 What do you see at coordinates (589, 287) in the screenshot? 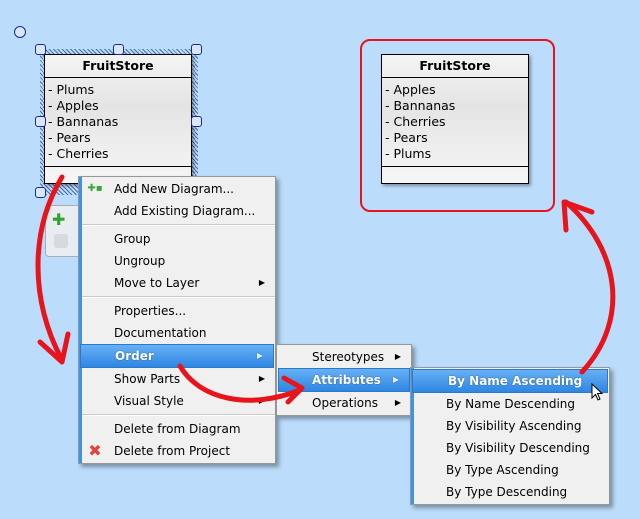
I see `arrow-result-to-class` at bounding box center [589, 287].